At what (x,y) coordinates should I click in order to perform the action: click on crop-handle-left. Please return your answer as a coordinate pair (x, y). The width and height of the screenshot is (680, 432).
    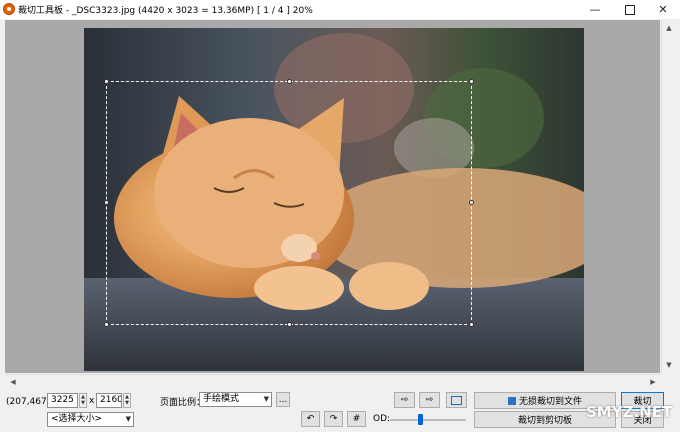
    Looking at the image, I should click on (106, 202).